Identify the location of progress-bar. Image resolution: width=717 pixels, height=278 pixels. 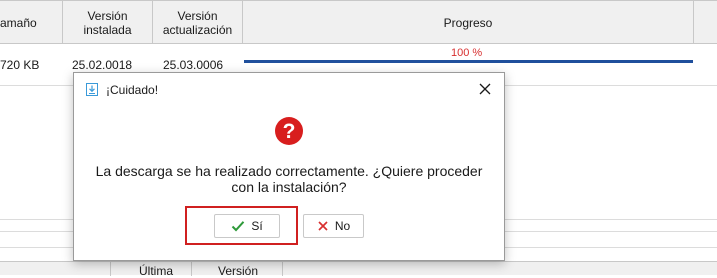
(468, 61).